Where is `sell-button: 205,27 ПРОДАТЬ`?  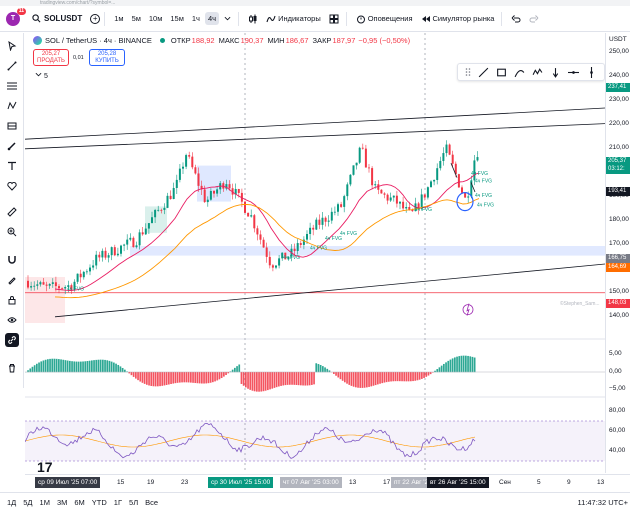
sell-button: 205,27 ПРОДАТЬ is located at coordinates (51, 57).